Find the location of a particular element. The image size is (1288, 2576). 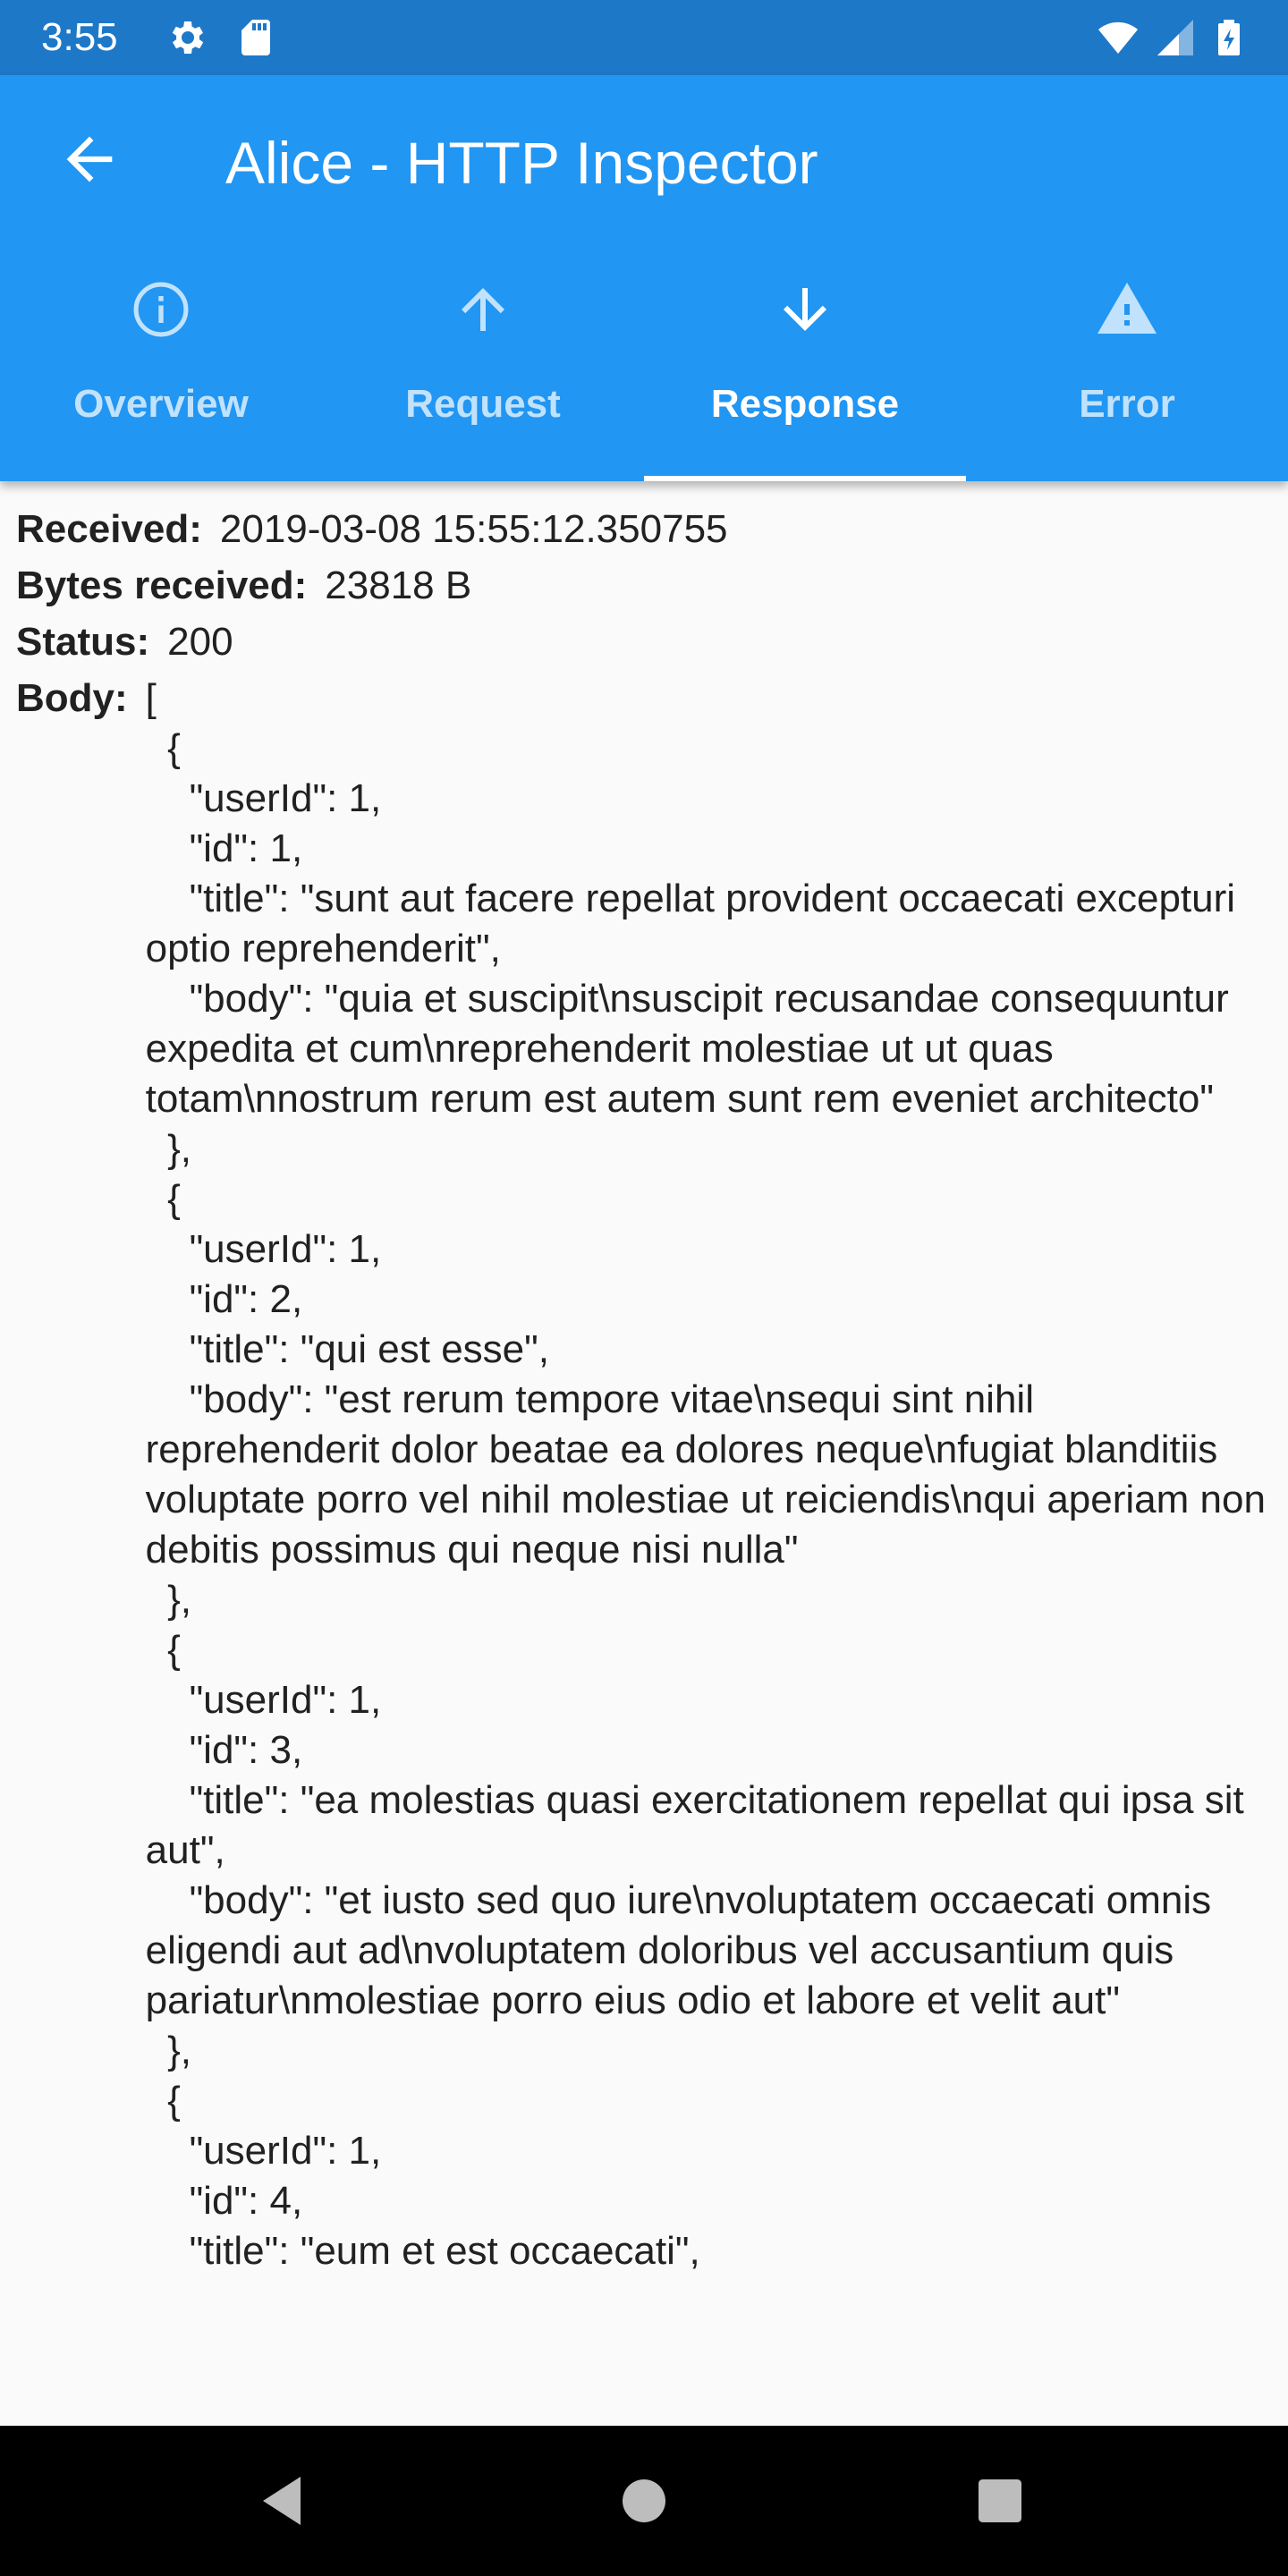

sd-card-icon is located at coordinates (256, 37).